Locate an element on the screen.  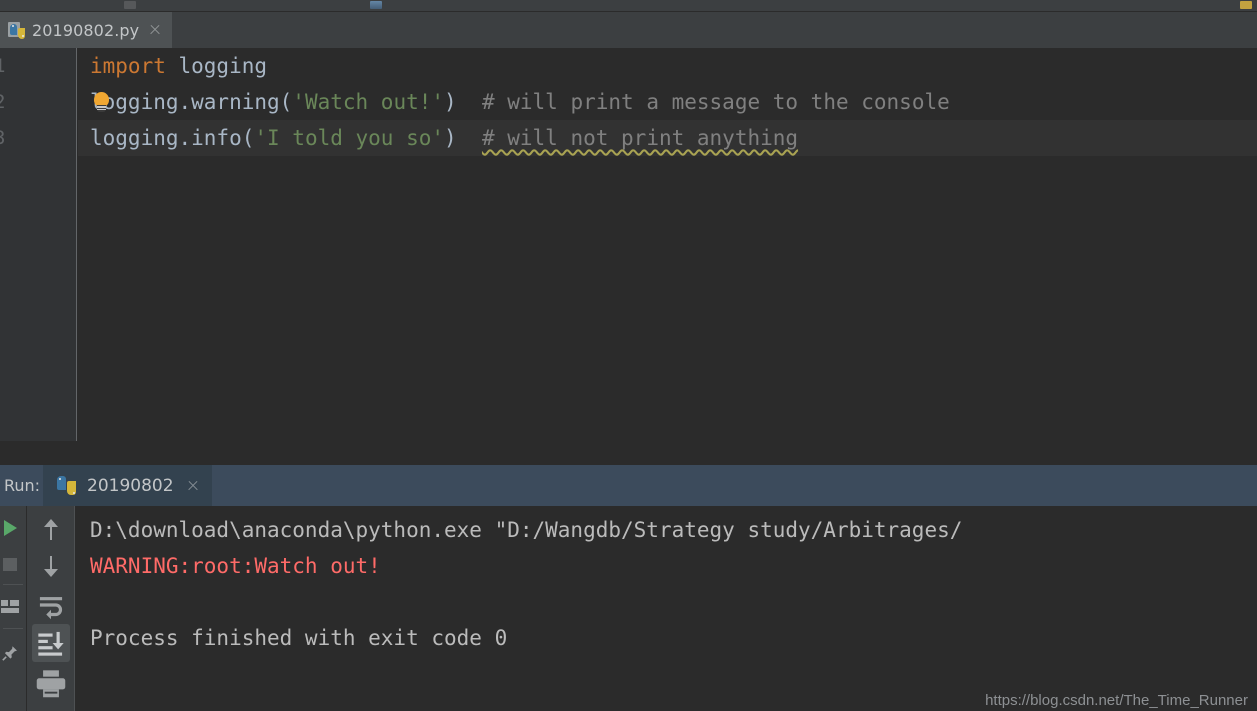
editor-tab-20190802-py: 20190802.py is located at coordinates (86, 32).